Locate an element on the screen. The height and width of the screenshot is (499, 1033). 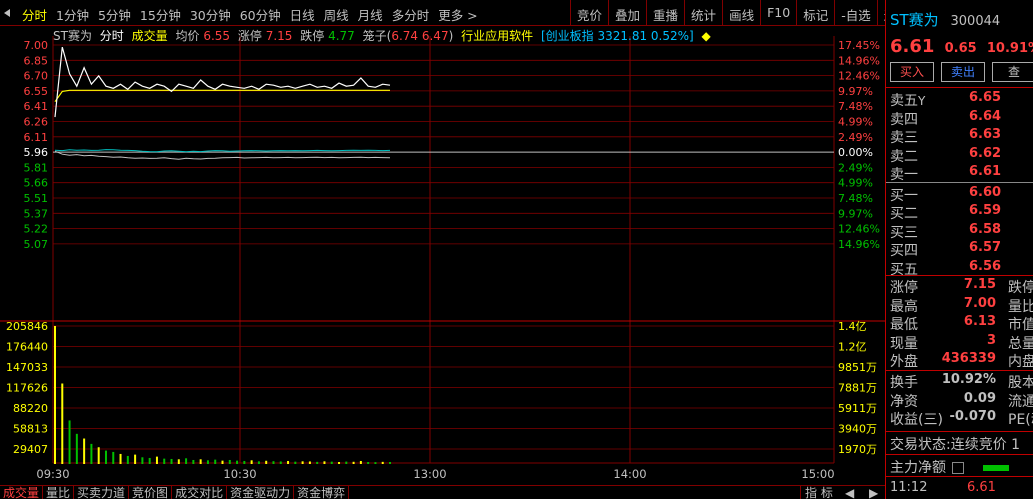
stat-label: 净资 is located at coordinates (904, 401).